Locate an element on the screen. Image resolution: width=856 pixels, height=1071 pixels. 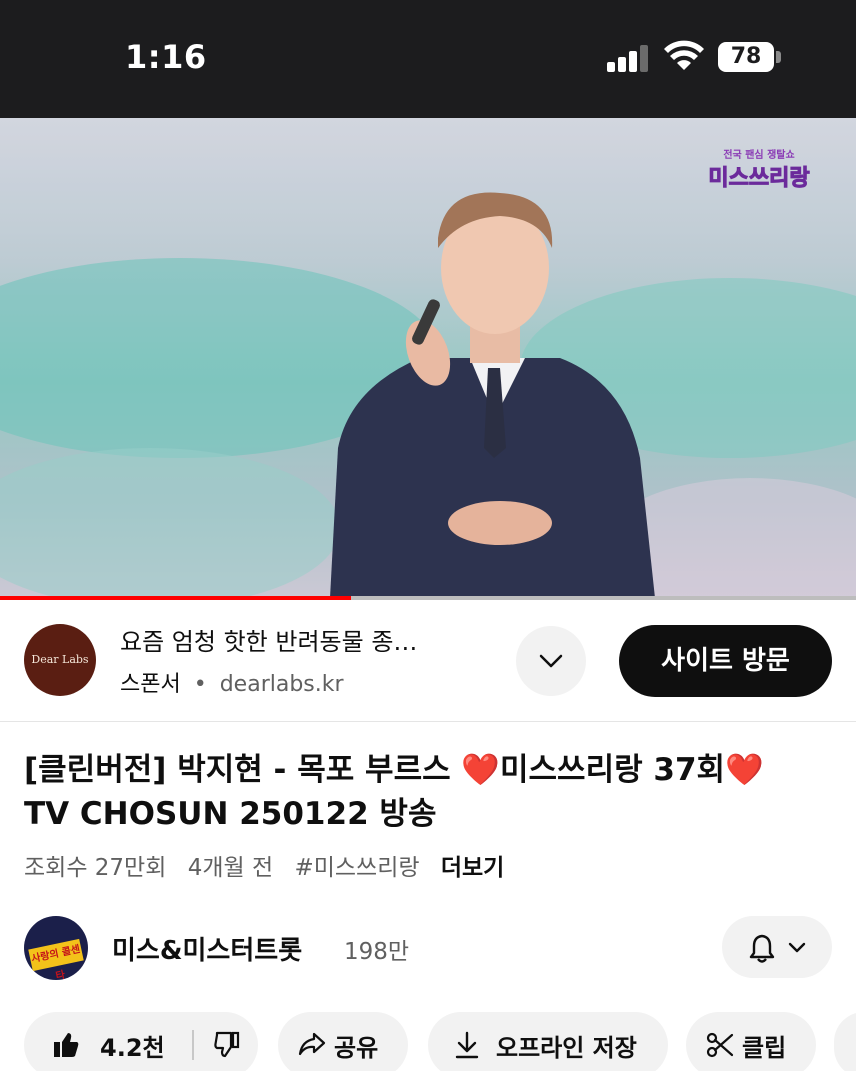
status-bar: 1:16 78 is located at coordinates (428, 59).